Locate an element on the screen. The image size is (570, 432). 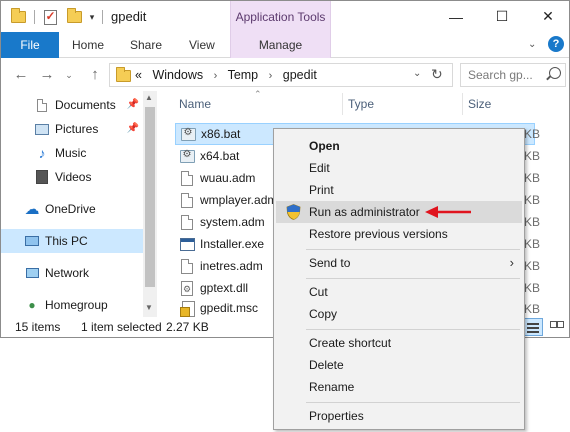
file-name: wuau.adm is located at coordinates (228, 178).